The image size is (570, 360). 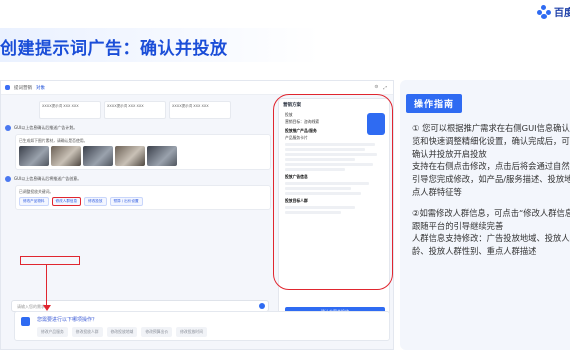 What do you see at coordinates (437, 191) in the screenshot?
I see `guide-line: 点人群特征等` at bounding box center [437, 191].